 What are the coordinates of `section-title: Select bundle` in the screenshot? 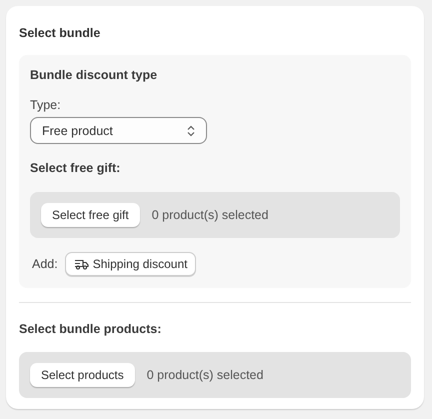 It's located at (60, 33).